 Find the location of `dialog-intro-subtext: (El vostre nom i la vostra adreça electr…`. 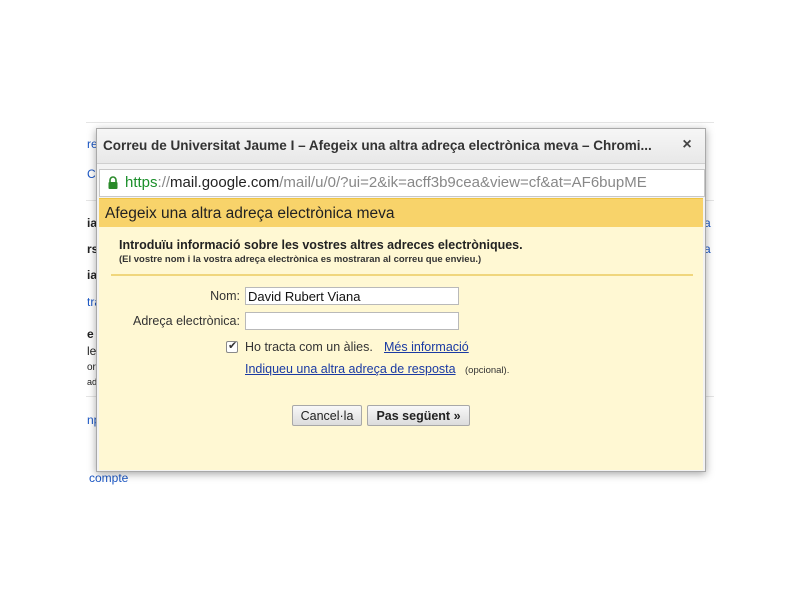

dialog-intro-subtext: (El vostre nom i la vostra adreça electr… is located at coordinates (300, 259).